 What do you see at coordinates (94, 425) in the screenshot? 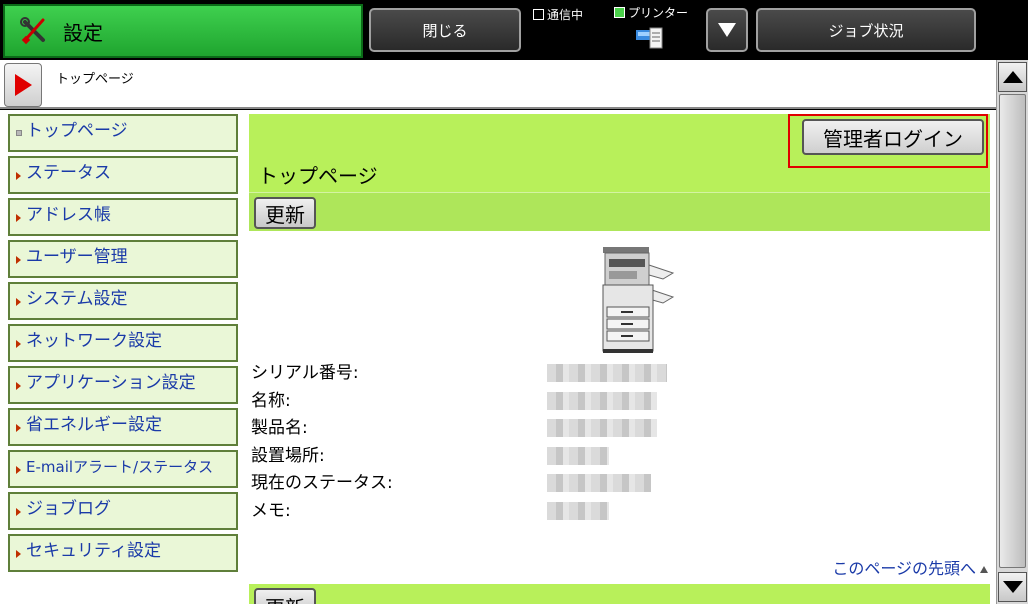
I see `sidebar-item-label: 省エネルギー設定` at bounding box center [94, 425].